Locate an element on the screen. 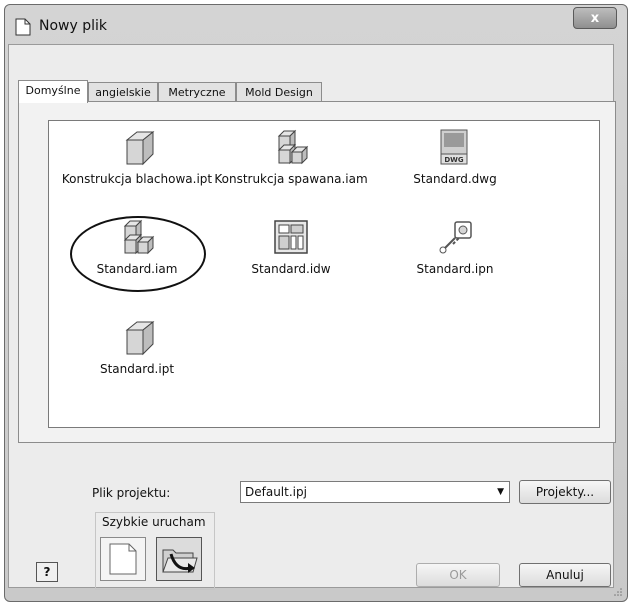 This screenshot has height=606, width=632. file-label: Standard.ipn is located at coordinates (455, 269).